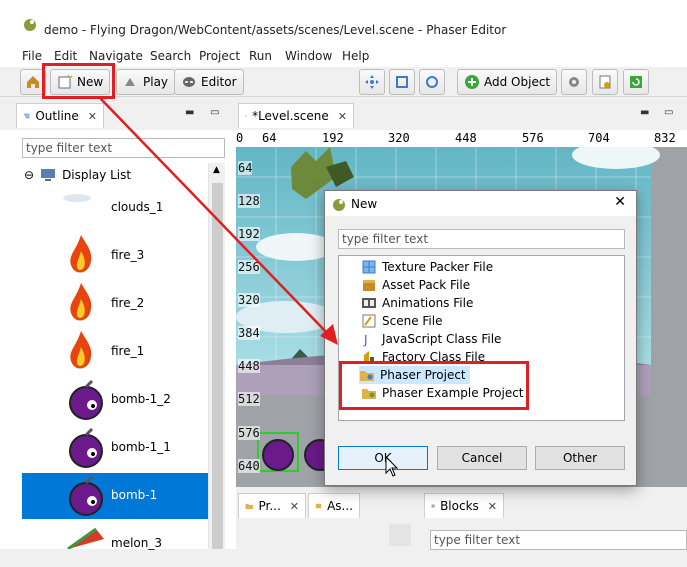 Image resolution: width=687 pixels, height=567 pixels. I want to click on list-item: Phaser Example Project, so click(442, 393).